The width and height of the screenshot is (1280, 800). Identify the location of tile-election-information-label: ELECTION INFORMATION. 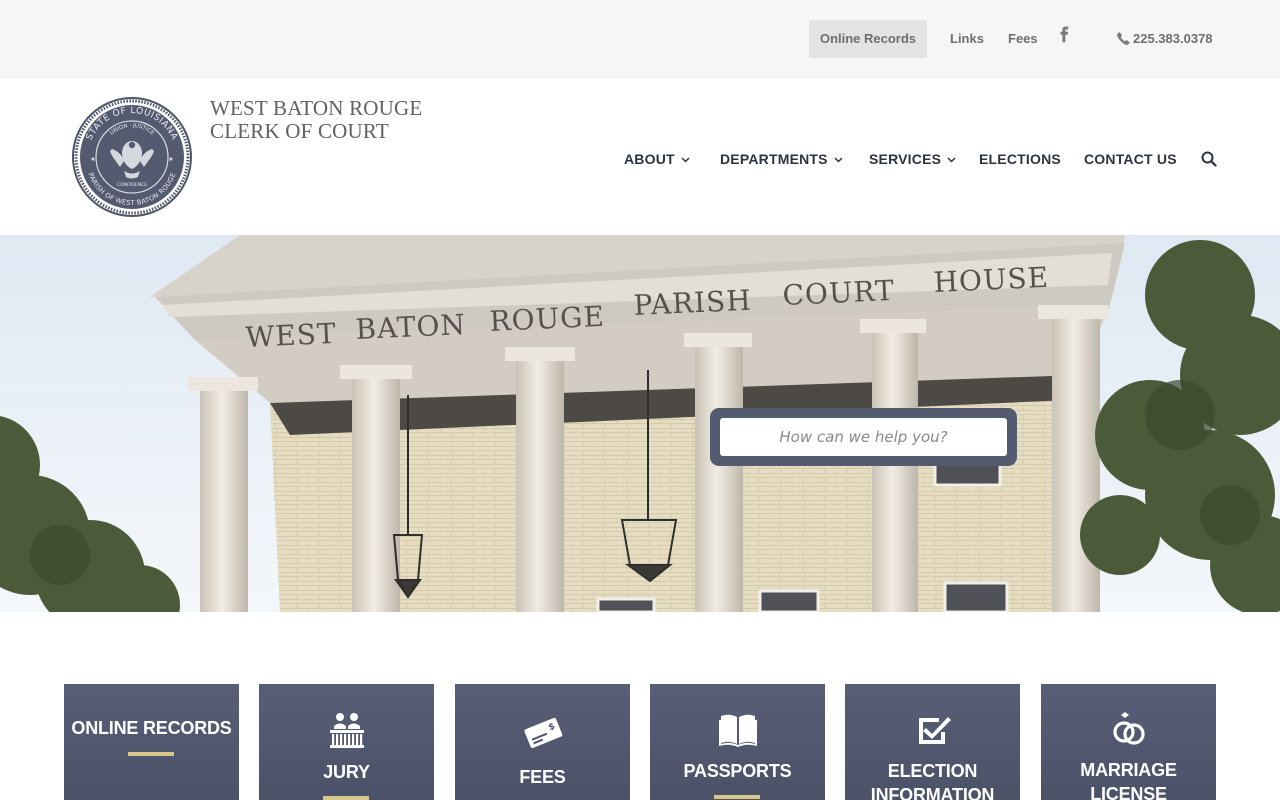
(932, 780).